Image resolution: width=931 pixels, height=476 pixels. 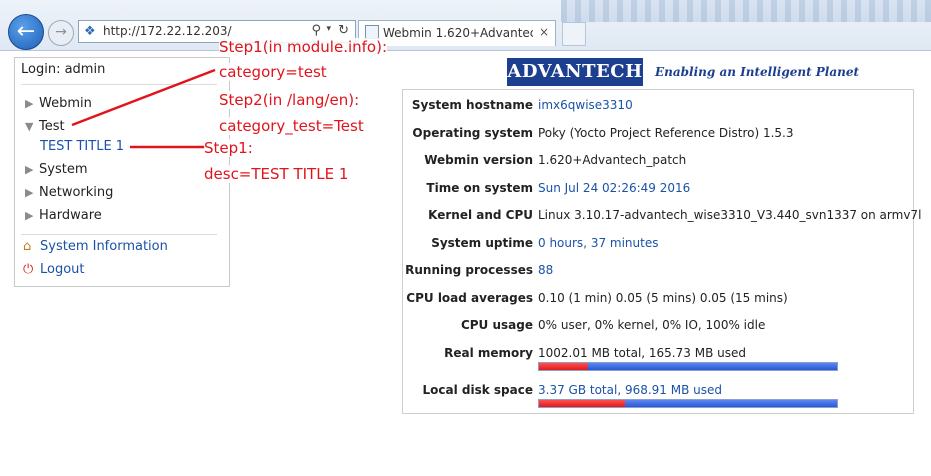 What do you see at coordinates (143, 97) in the screenshot?
I see `annotation-pointer-line` at bounding box center [143, 97].